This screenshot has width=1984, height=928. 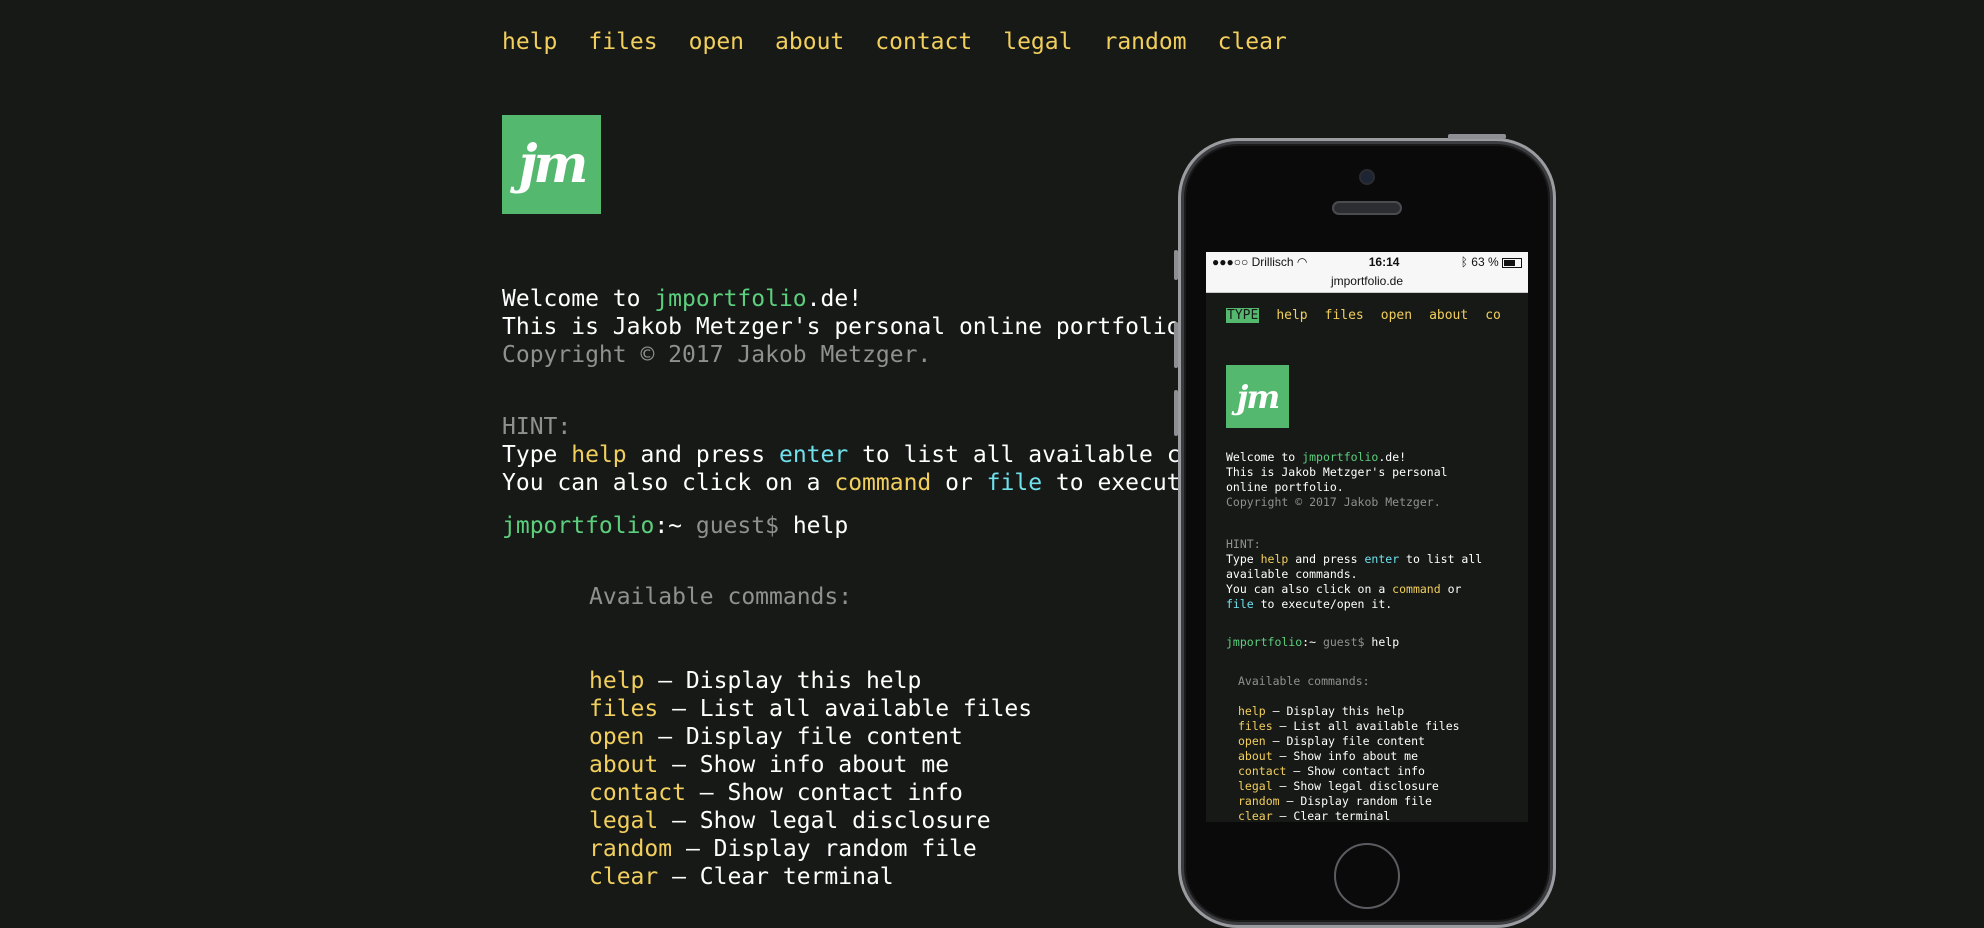 I want to click on welcome-suffix: .de!, so click(x=834, y=299).